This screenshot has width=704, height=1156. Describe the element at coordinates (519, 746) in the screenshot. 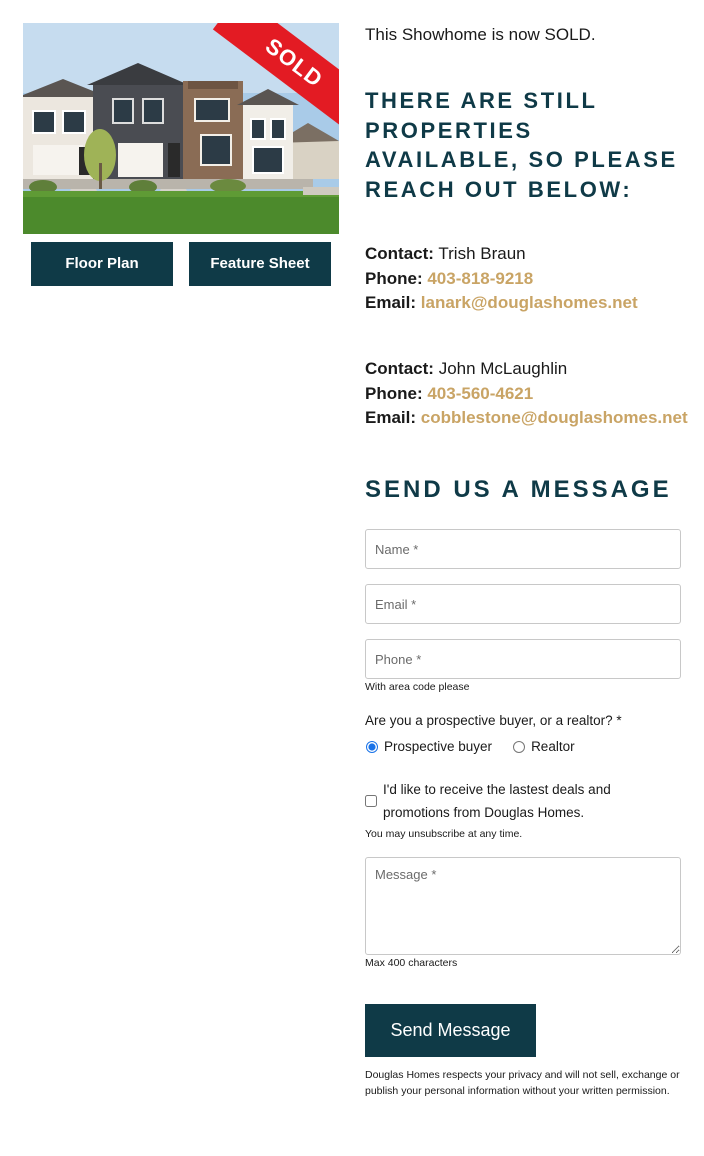

I see `realtor-radio` at that location.